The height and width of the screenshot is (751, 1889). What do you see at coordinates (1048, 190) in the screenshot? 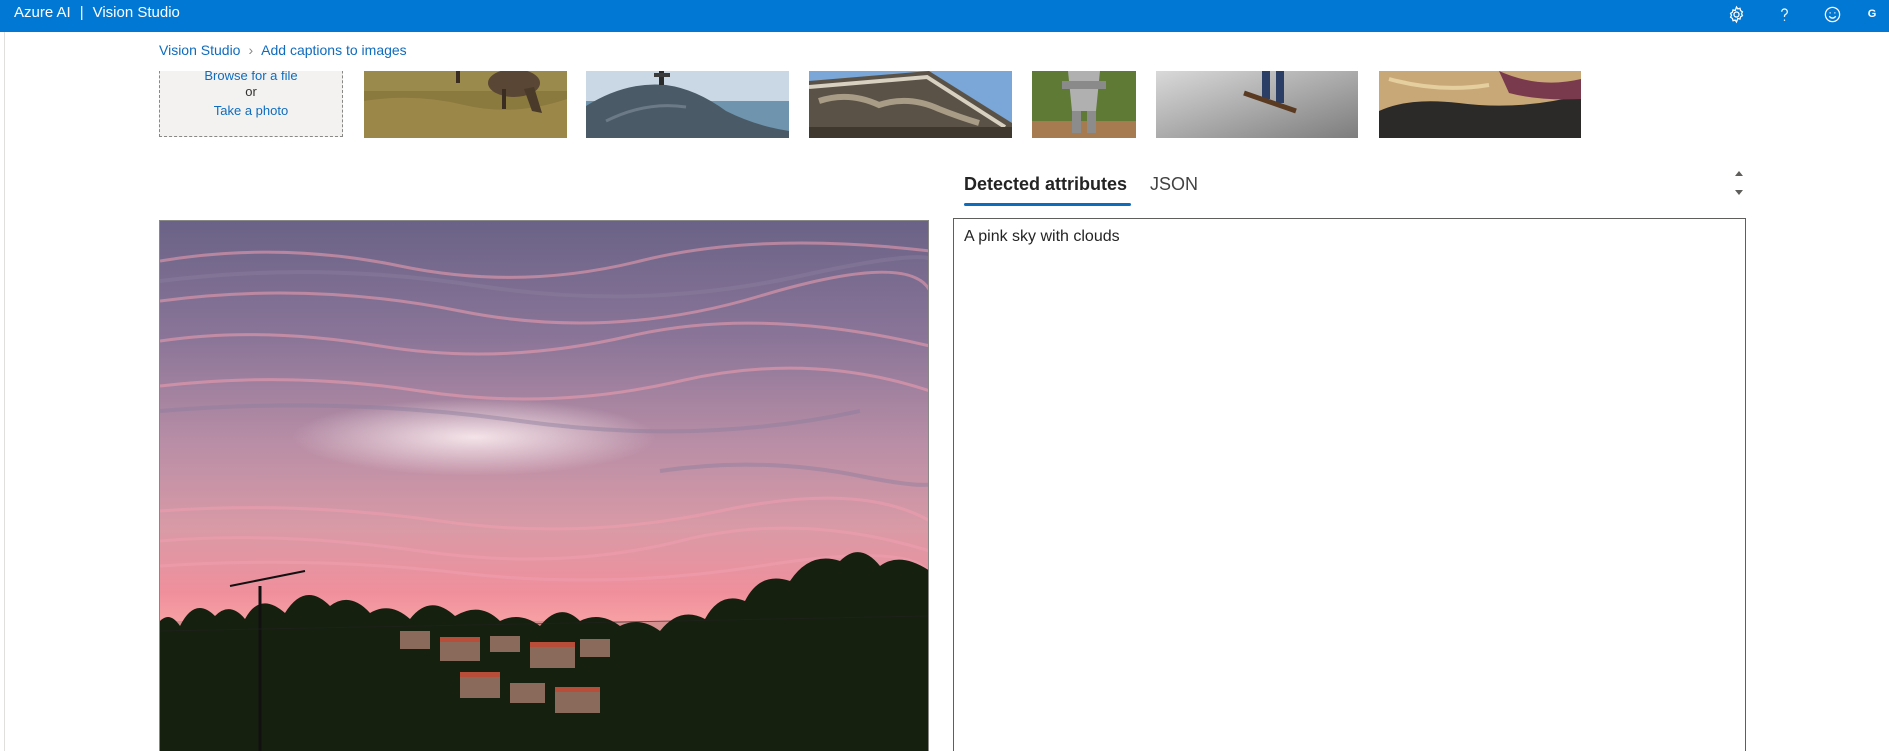
I see `tab-detected-attributes: Detected attributes` at bounding box center [1048, 190].